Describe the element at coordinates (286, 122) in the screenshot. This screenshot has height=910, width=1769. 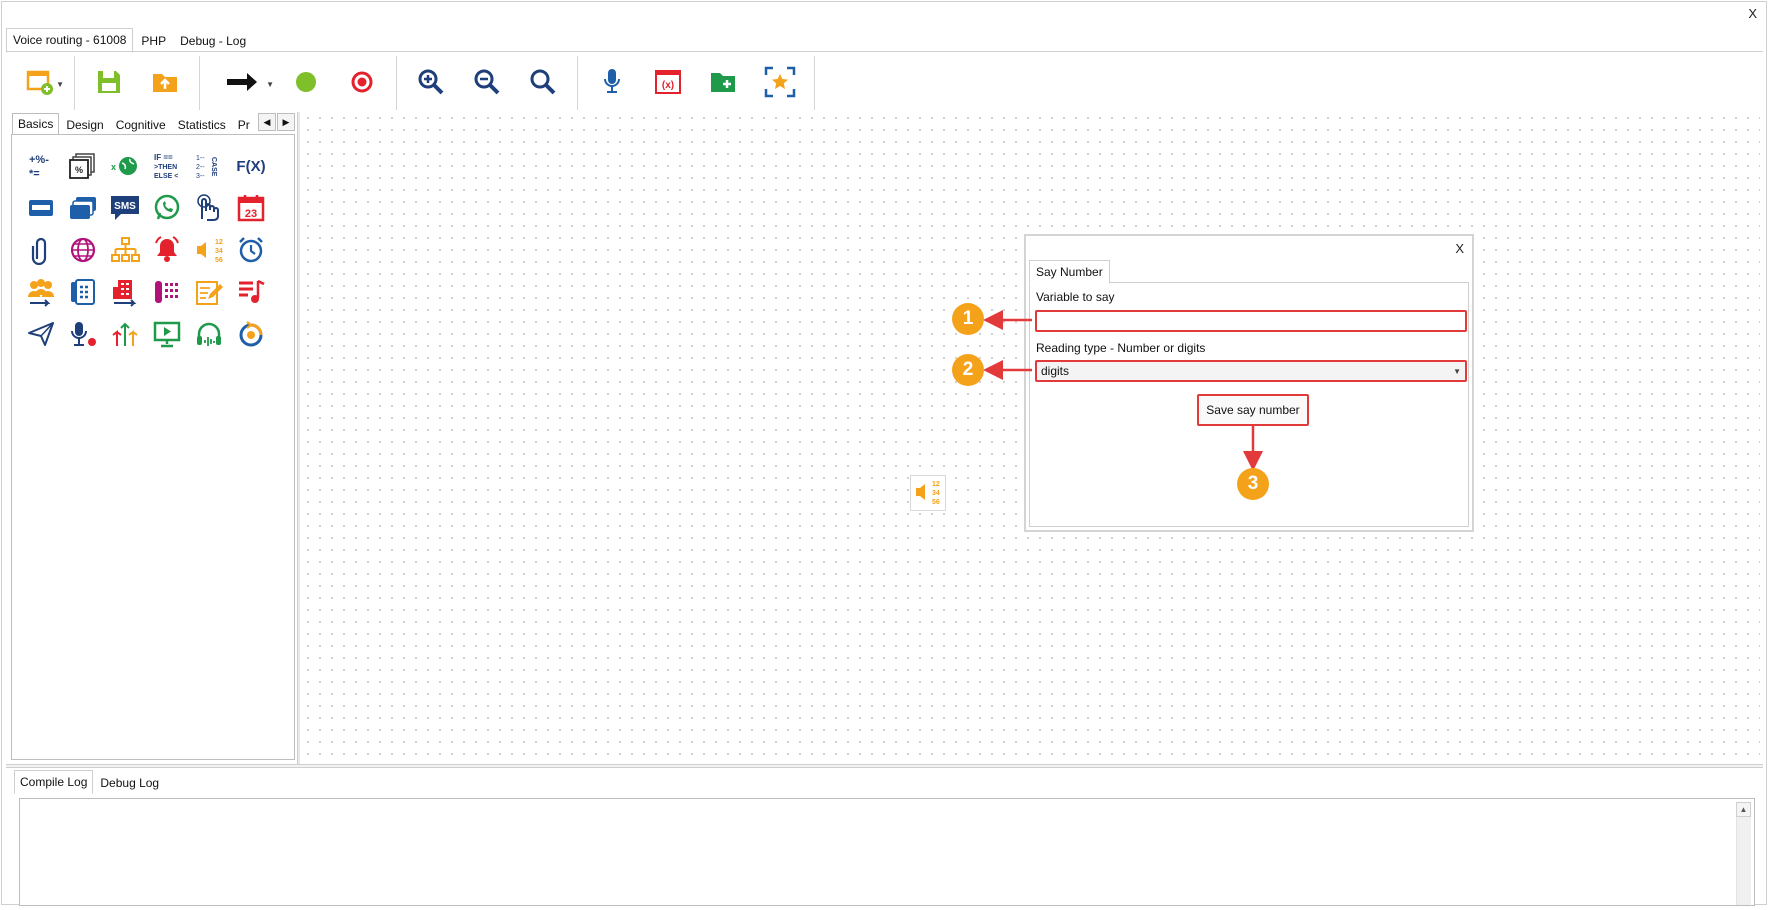
I see `palette-next-button: ▶` at that location.